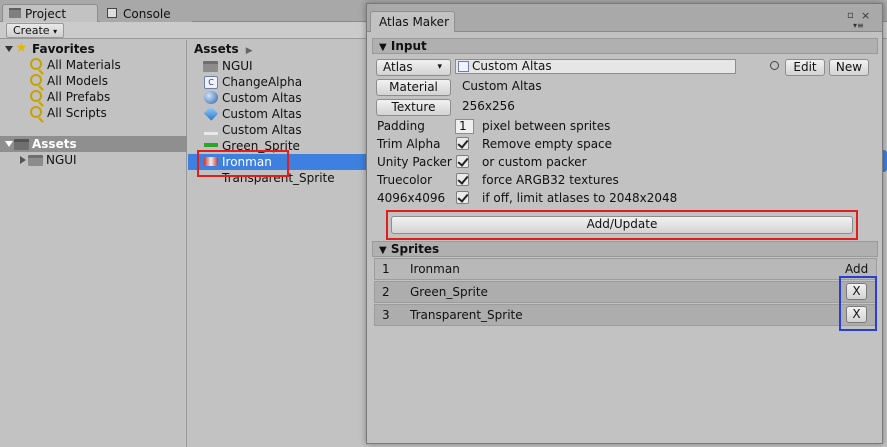 The image size is (887, 447). Describe the element at coordinates (409, 144) in the screenshot. I see `trim-alpha-label: Trim Alpha` at that location.